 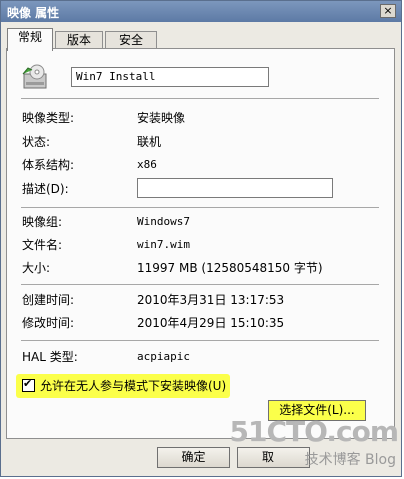 I want to click on checkmark-icon: ✔, so click(x=28, y=383).